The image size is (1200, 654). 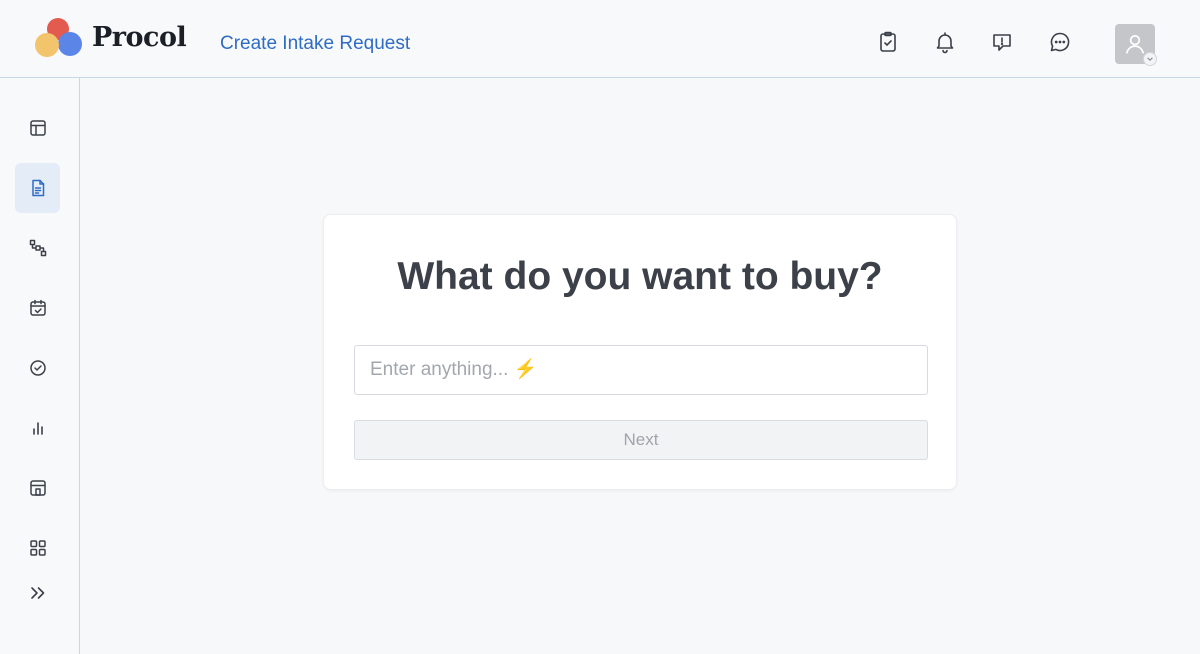 I want to click on store-icon, so click(x=37, y=488).